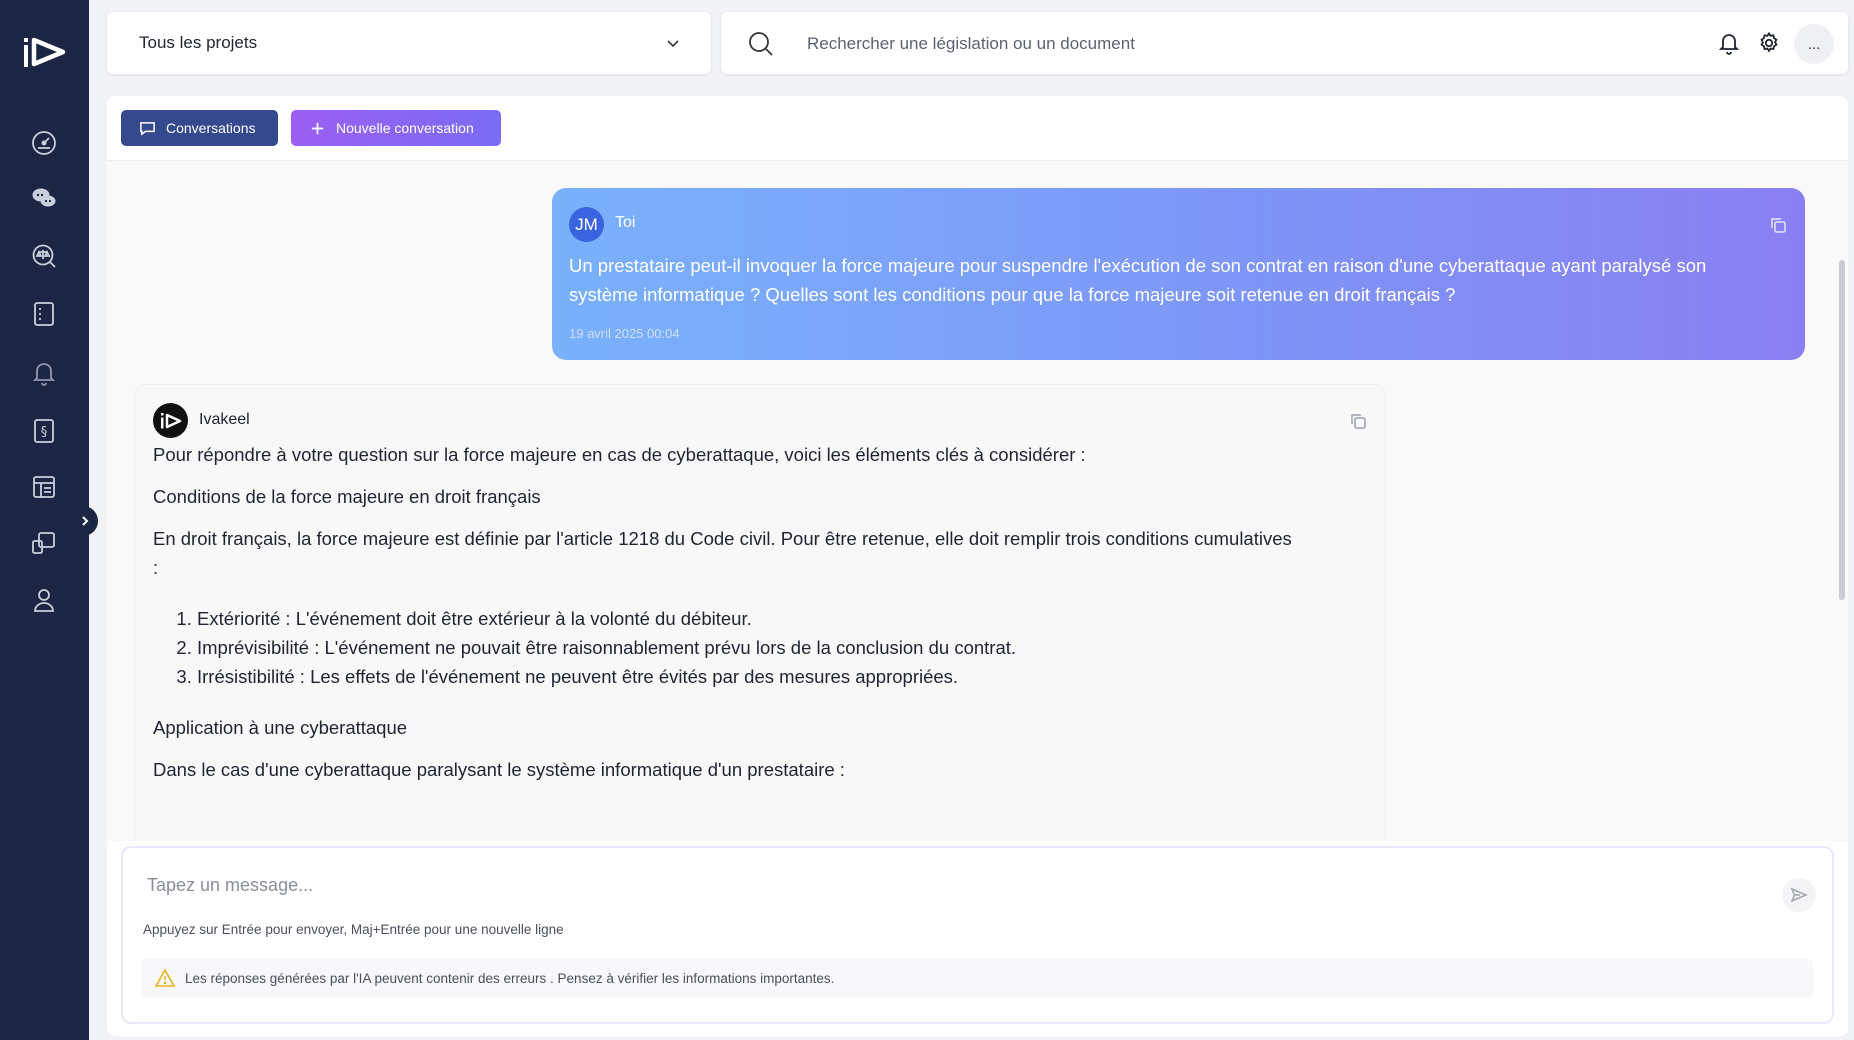 This screenshot has width=1854, height=1040. I want to click on layout-icon, so click(44, 487).